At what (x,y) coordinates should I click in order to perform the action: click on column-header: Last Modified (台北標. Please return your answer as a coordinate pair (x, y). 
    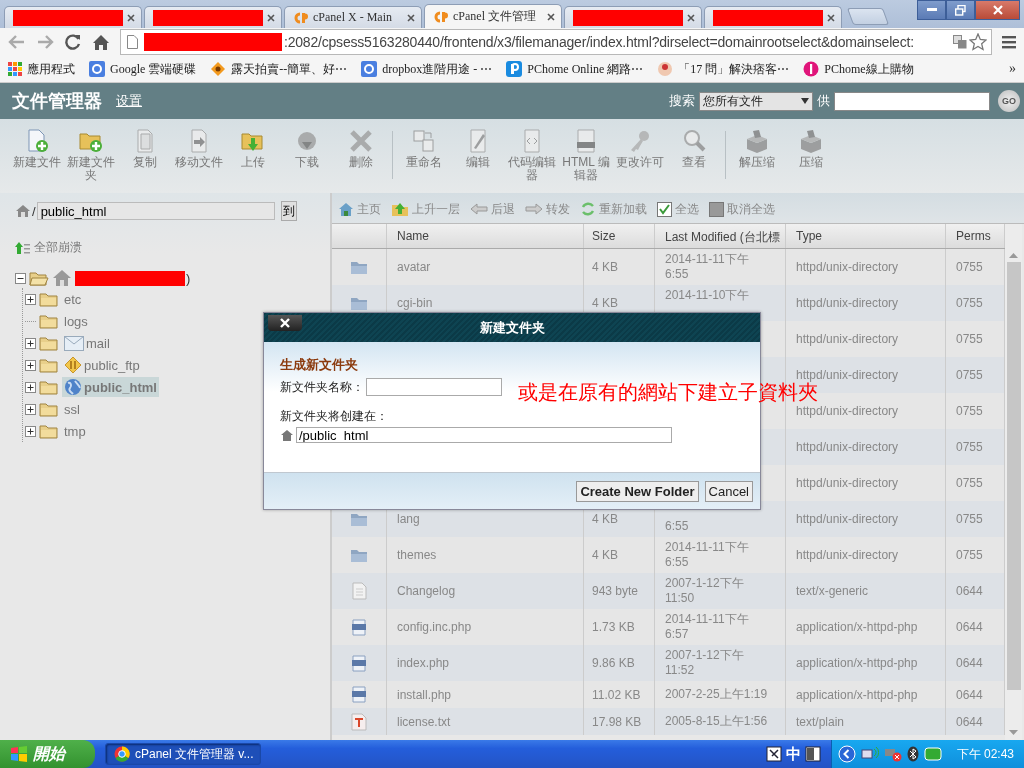
    Looking at the image, I should click on (720, 236).